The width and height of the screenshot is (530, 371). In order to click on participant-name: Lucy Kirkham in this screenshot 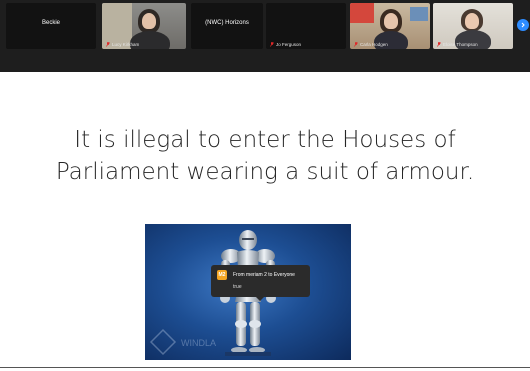, I will do `click(126, 44)`.